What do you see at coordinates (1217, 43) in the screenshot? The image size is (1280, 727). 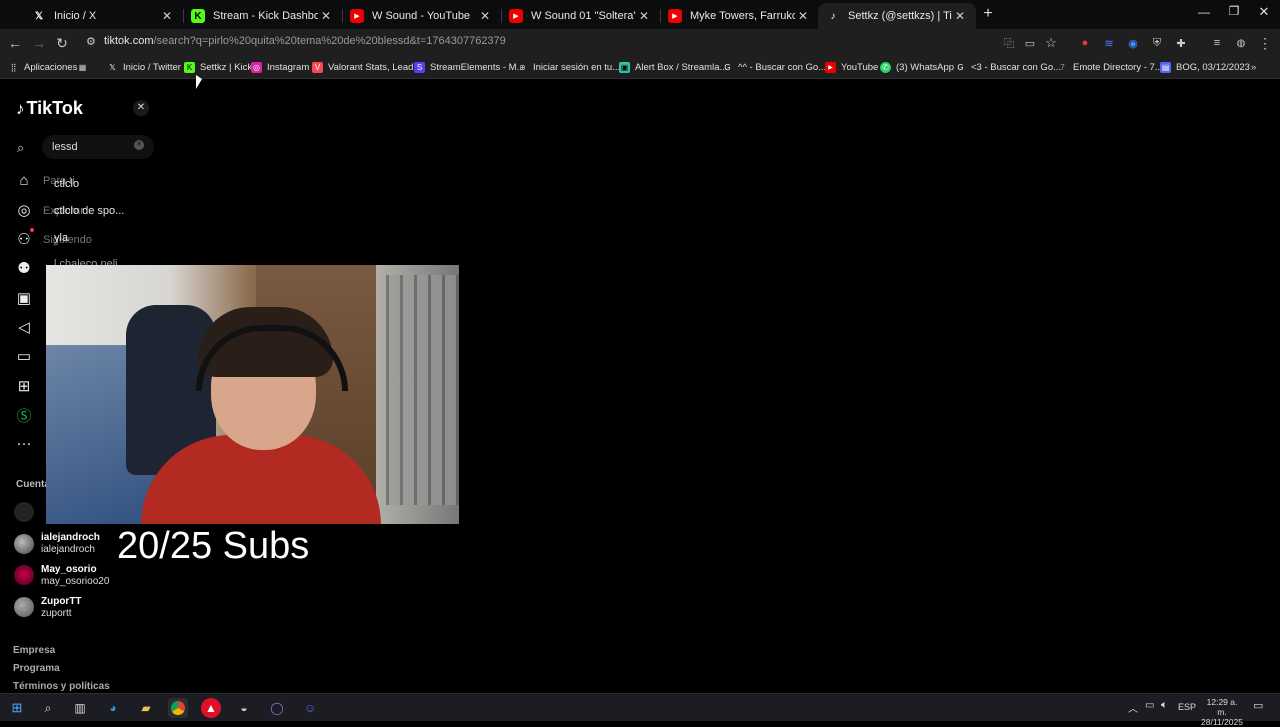 I see `media-controls-icon: ≡` at bounding box center [1217, 43].